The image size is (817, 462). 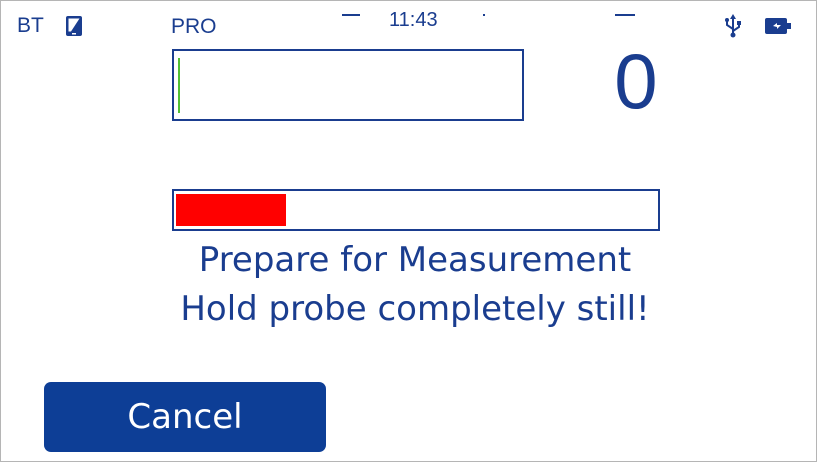 What do you see at coordinates (179, 85) in the screenshot?
I see `text-cursor` at bounding box center [179, 85].